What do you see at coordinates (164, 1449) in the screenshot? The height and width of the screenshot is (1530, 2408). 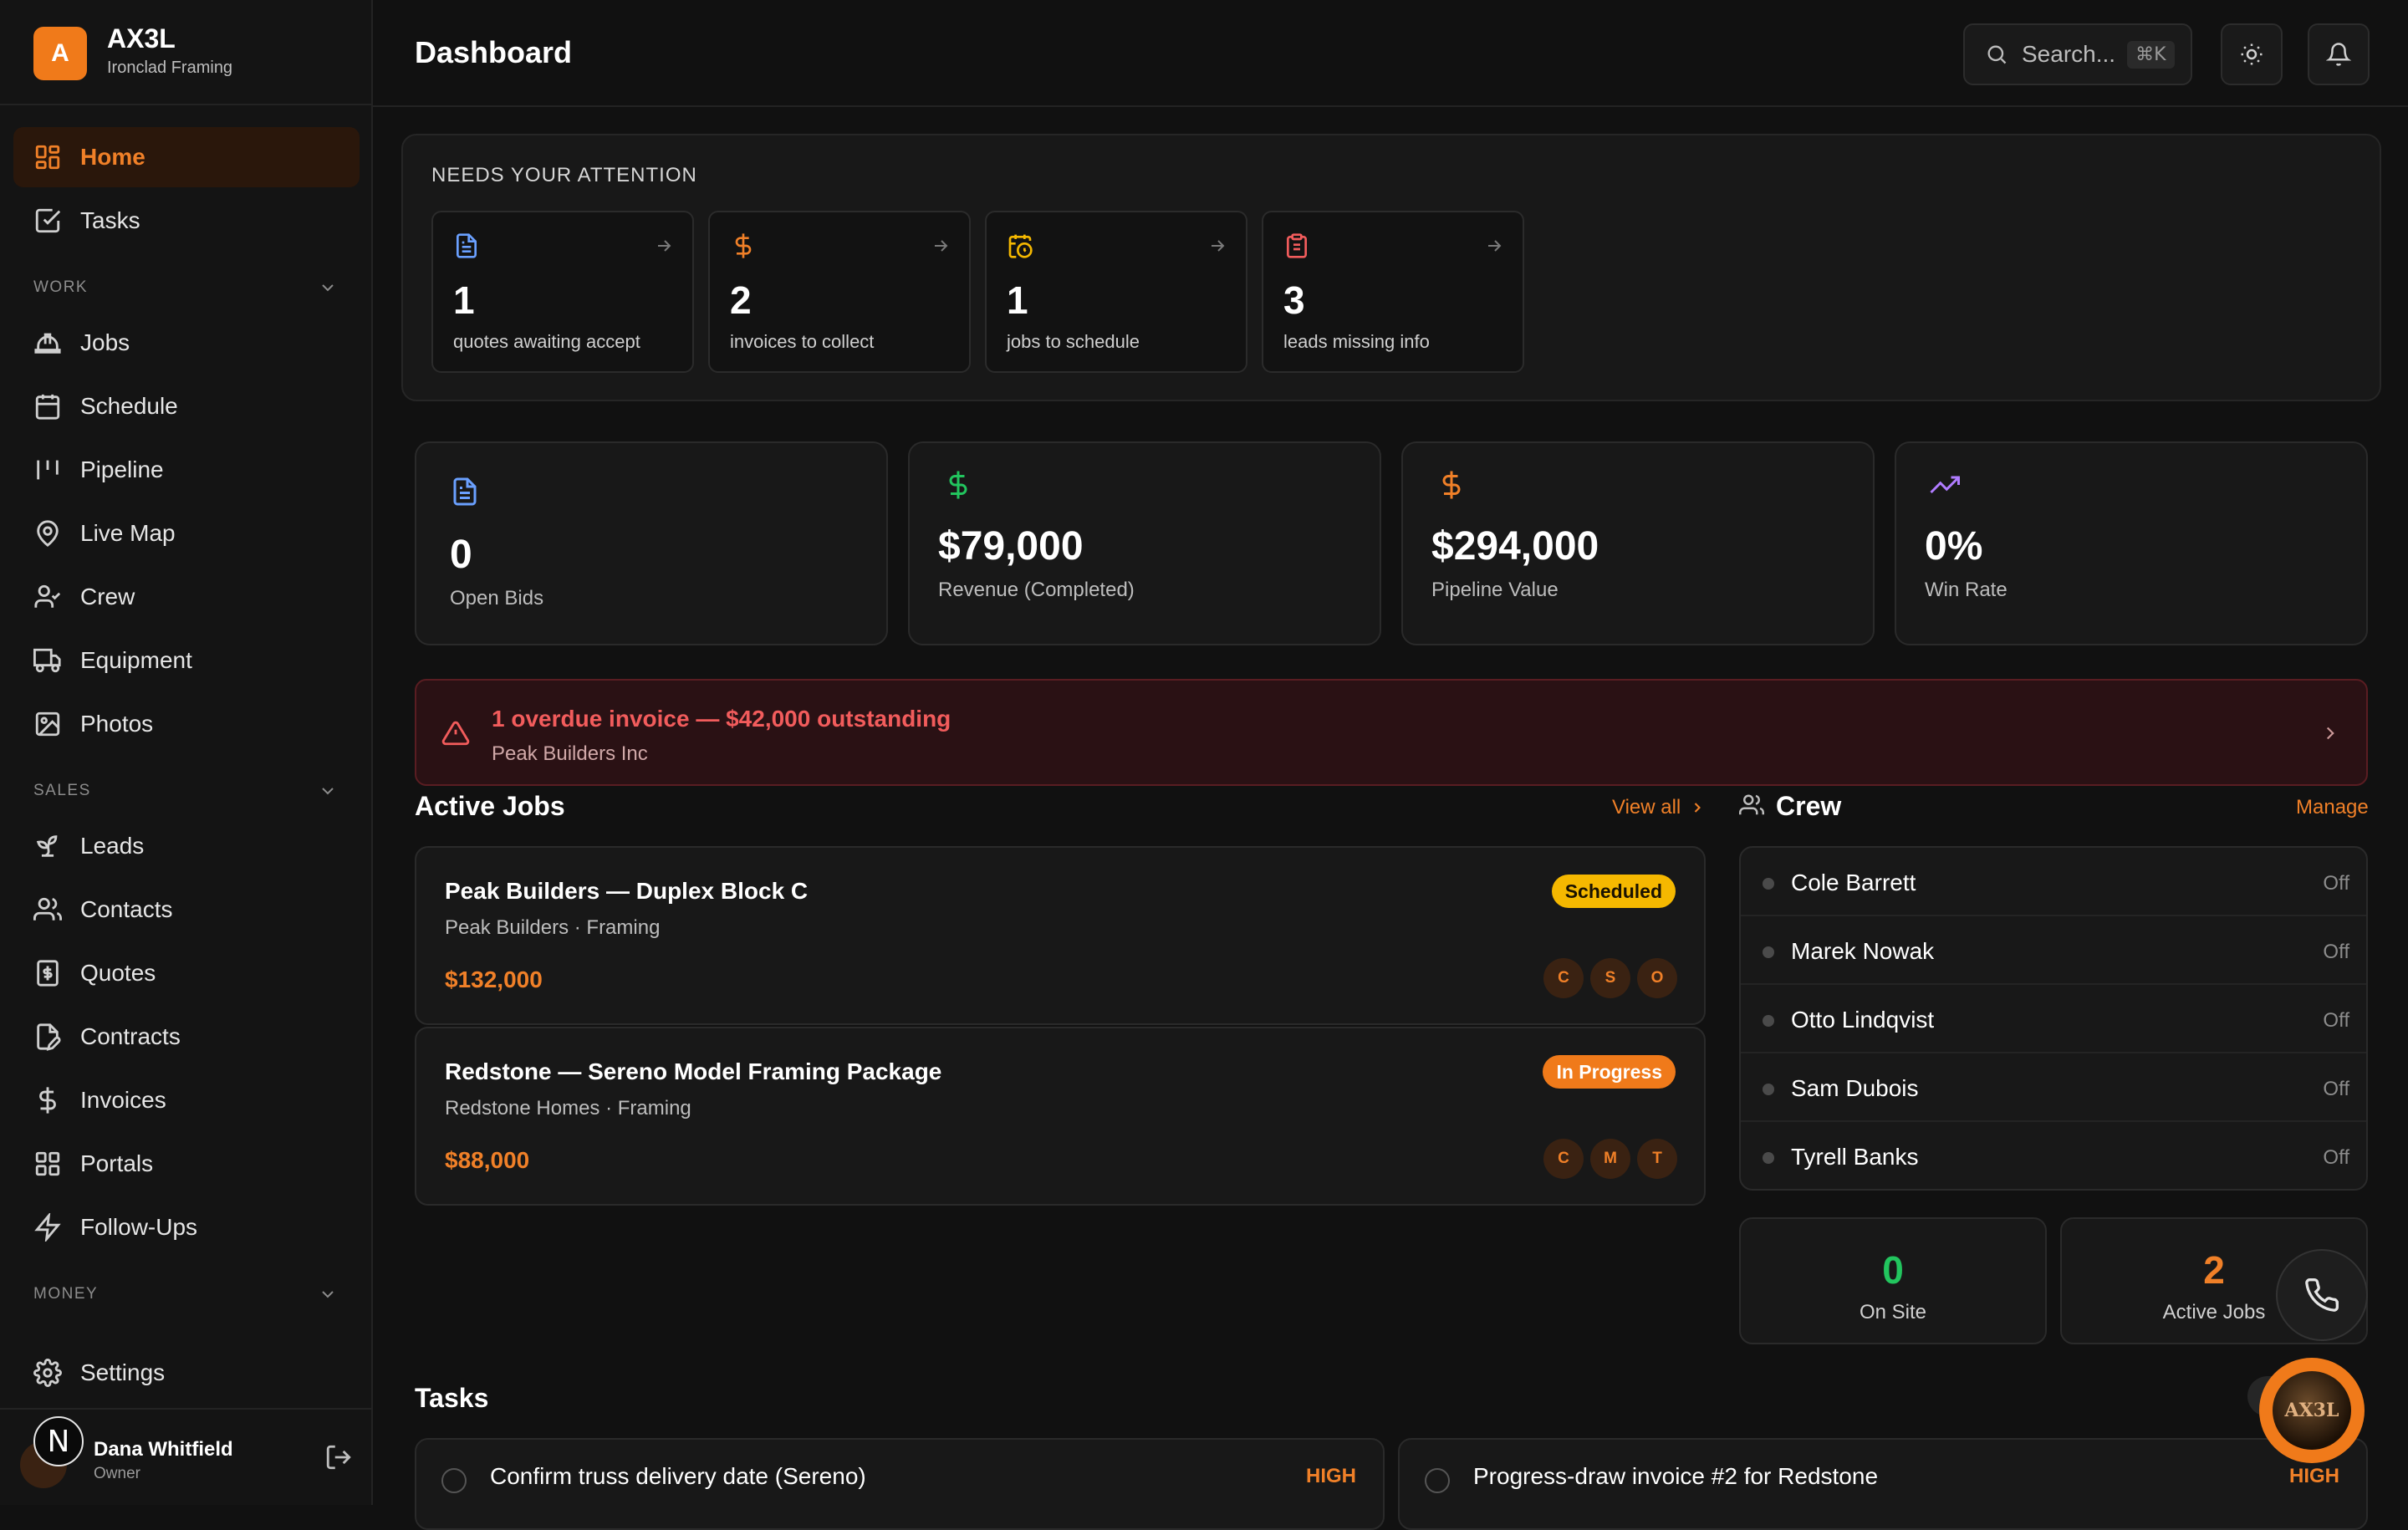 I see `user-name: Dana Whitfield` at bounding box center [164, 1449].